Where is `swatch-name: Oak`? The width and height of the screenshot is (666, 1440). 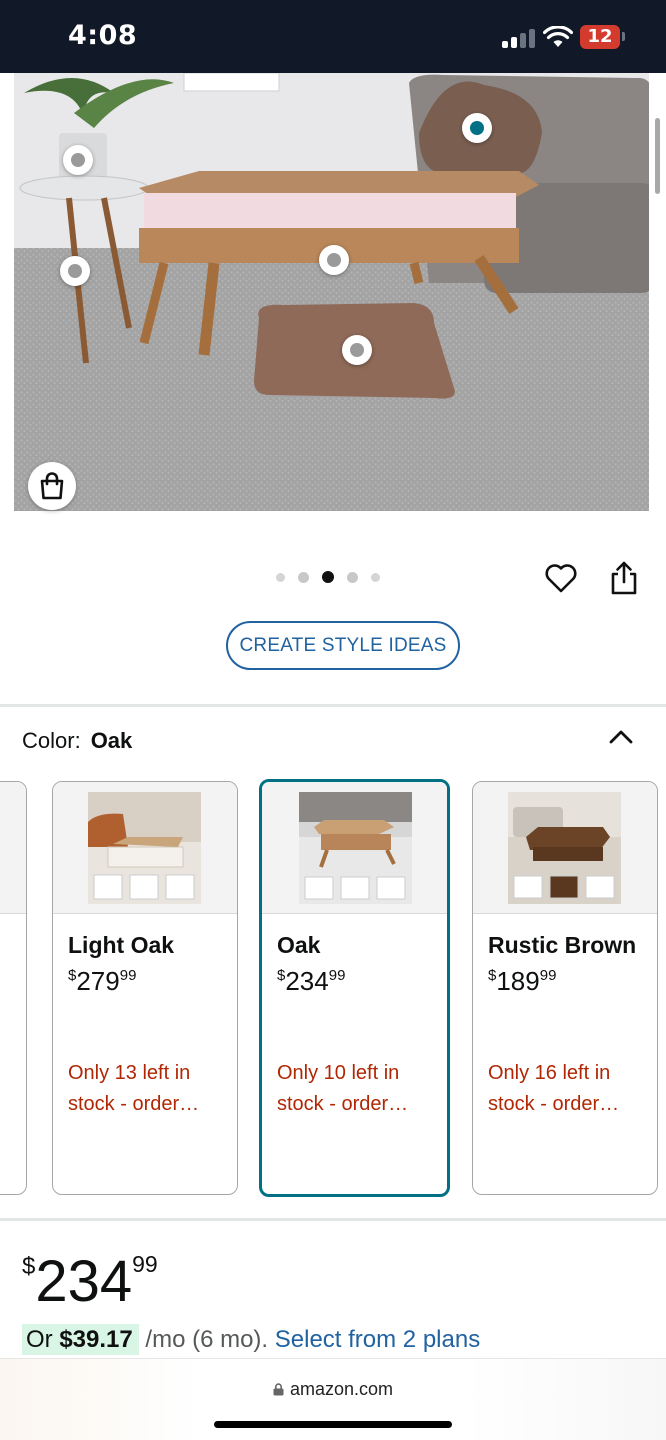 swatch-name: Oak is located at coordinates (299, 945).